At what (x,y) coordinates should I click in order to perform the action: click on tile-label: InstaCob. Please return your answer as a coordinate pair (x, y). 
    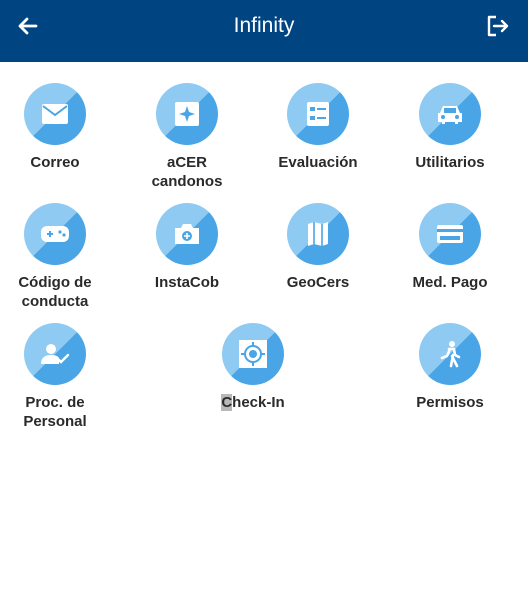
    Looking at the image, I should click on (187, 282).